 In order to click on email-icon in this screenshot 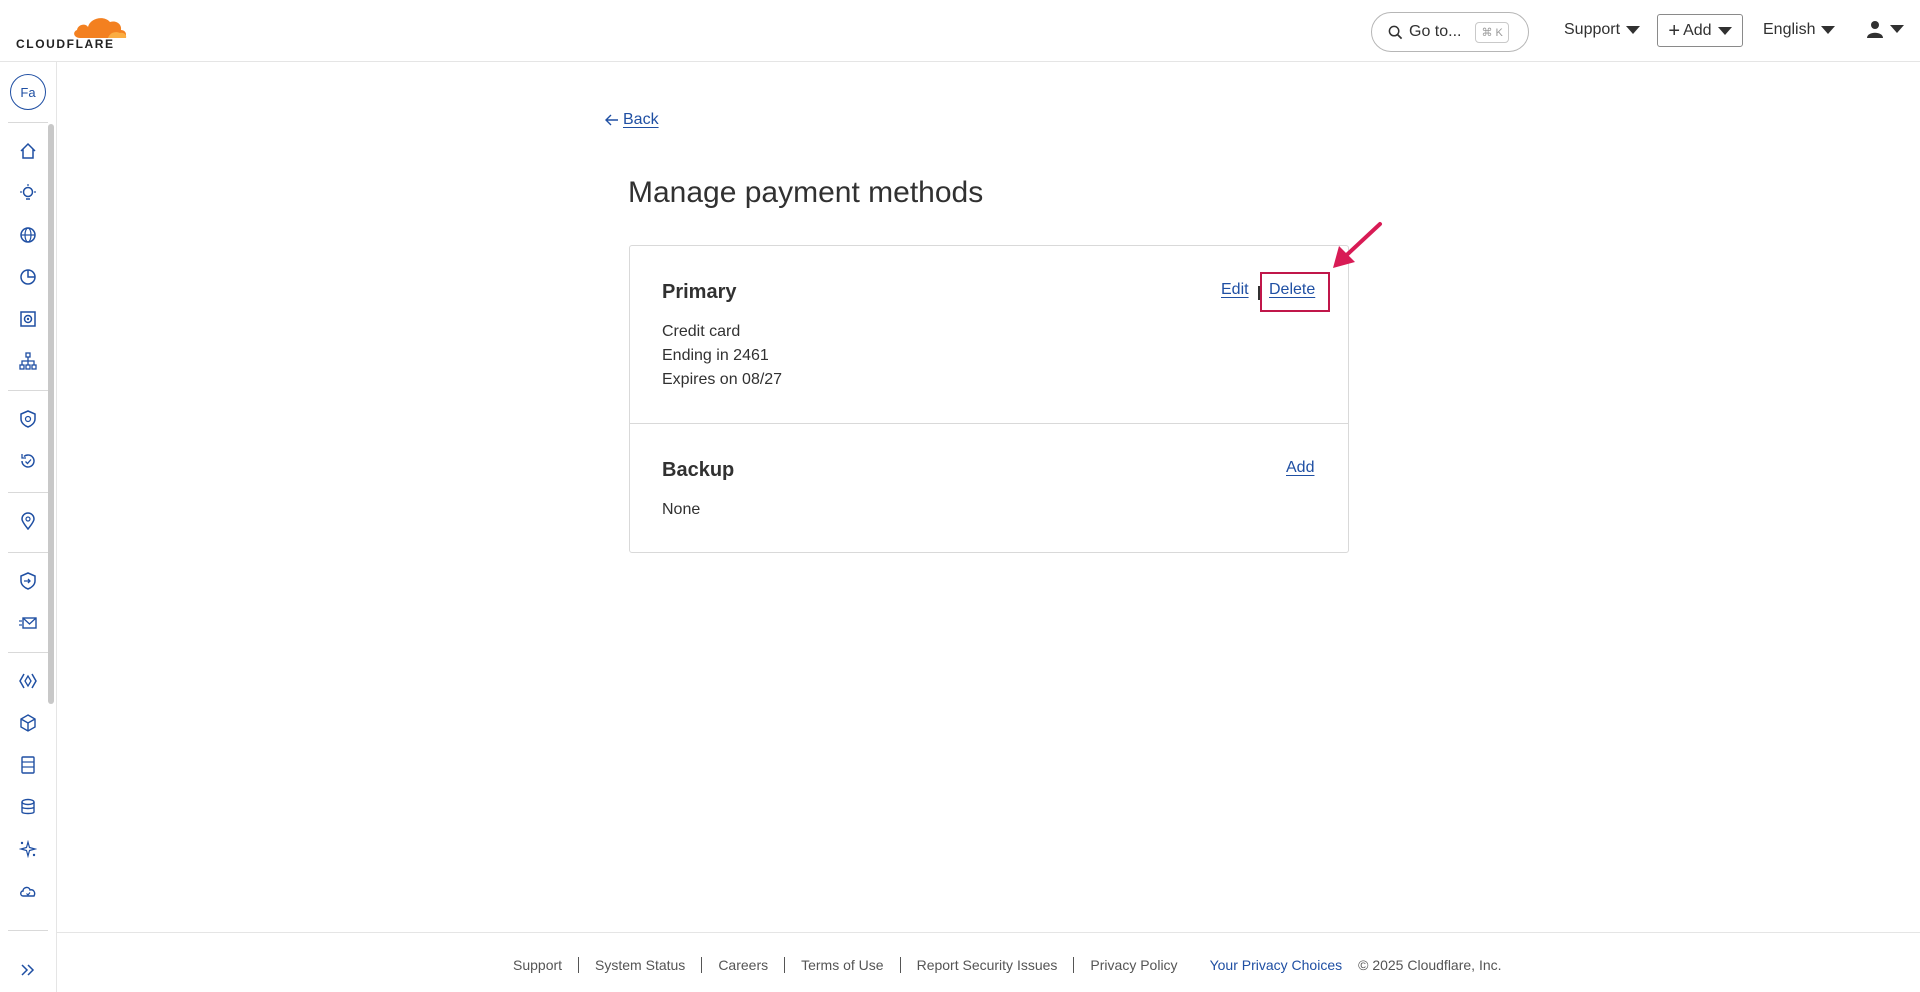, I will do `click(28, 623)`.